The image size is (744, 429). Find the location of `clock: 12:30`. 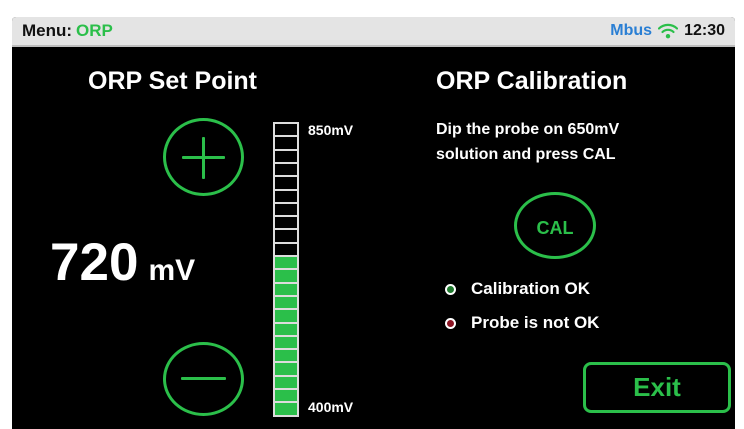

clock: 12:30 is located at coordinates (704, 30).